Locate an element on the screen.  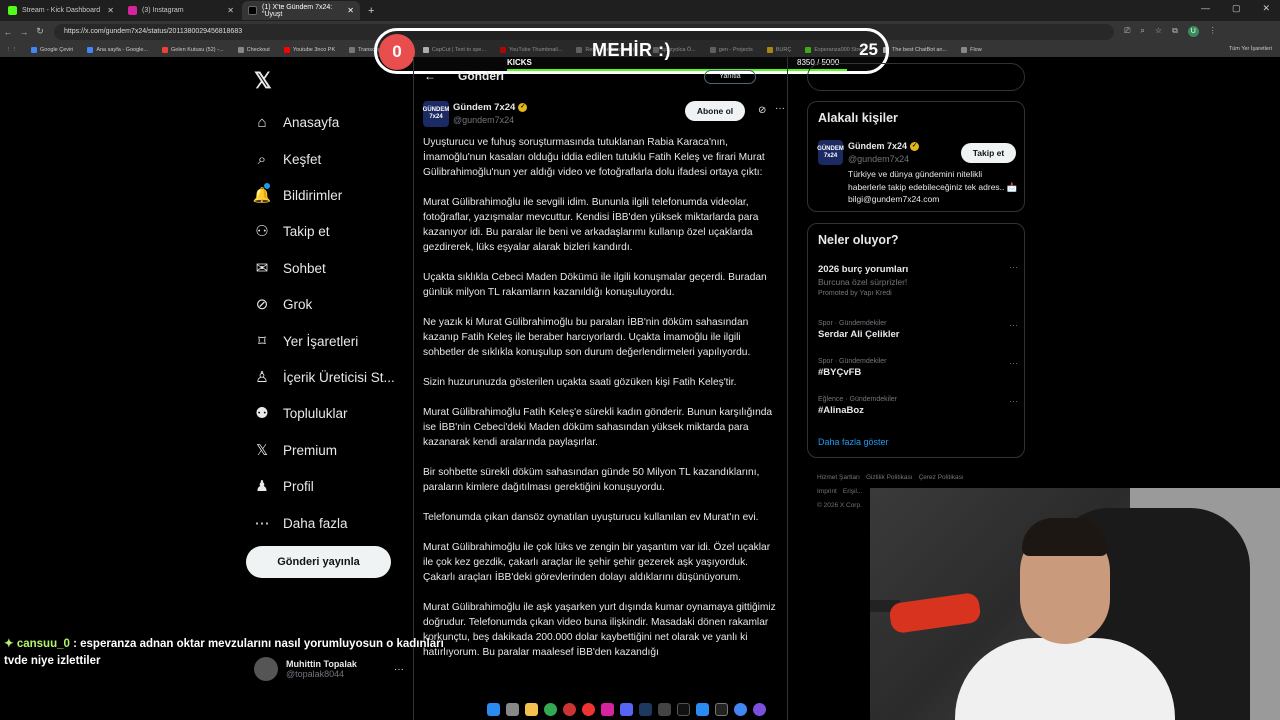
all-bookmarks: Tüm Yer İşaretleri is located at coordinates (1250, 49).